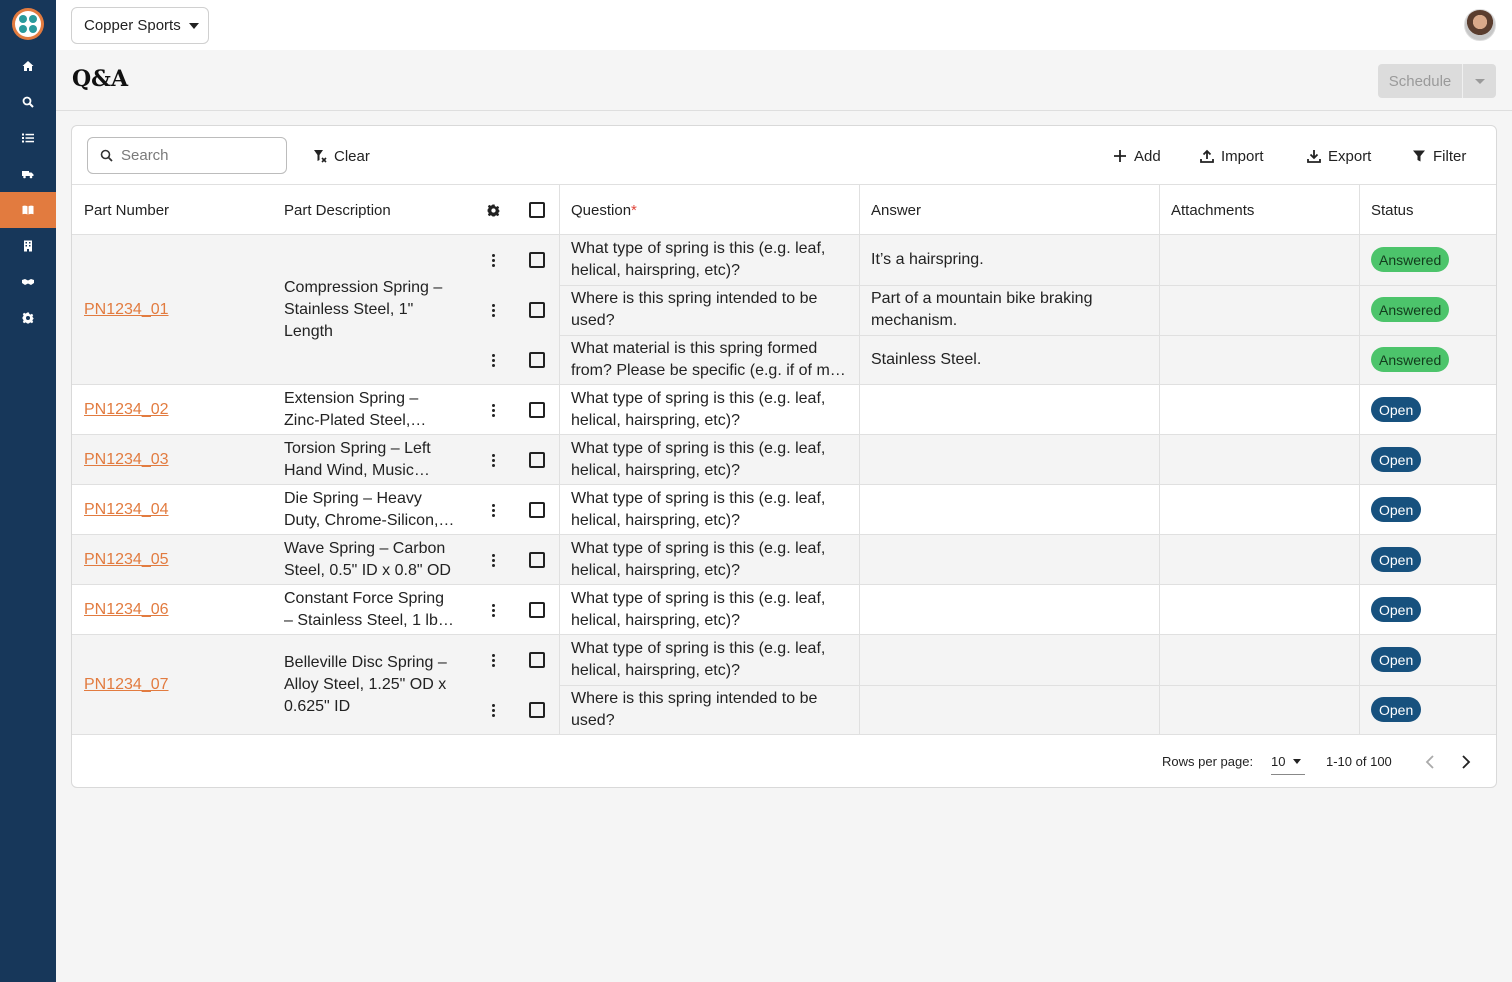  I want to click on part-number-cell: PN1234_04, so click(120, 510).